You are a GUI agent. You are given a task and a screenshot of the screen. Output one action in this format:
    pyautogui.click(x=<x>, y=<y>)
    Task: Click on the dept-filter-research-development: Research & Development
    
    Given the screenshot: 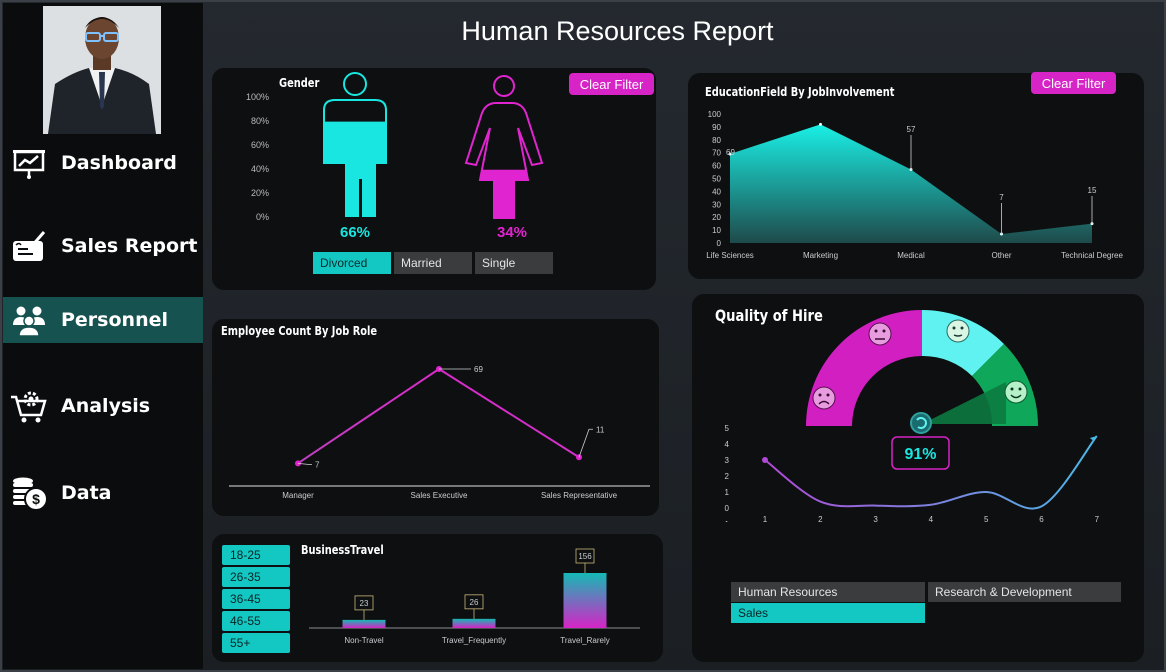 What is the action you would take?
    pyautogui.click(x=1024, y=592)
    